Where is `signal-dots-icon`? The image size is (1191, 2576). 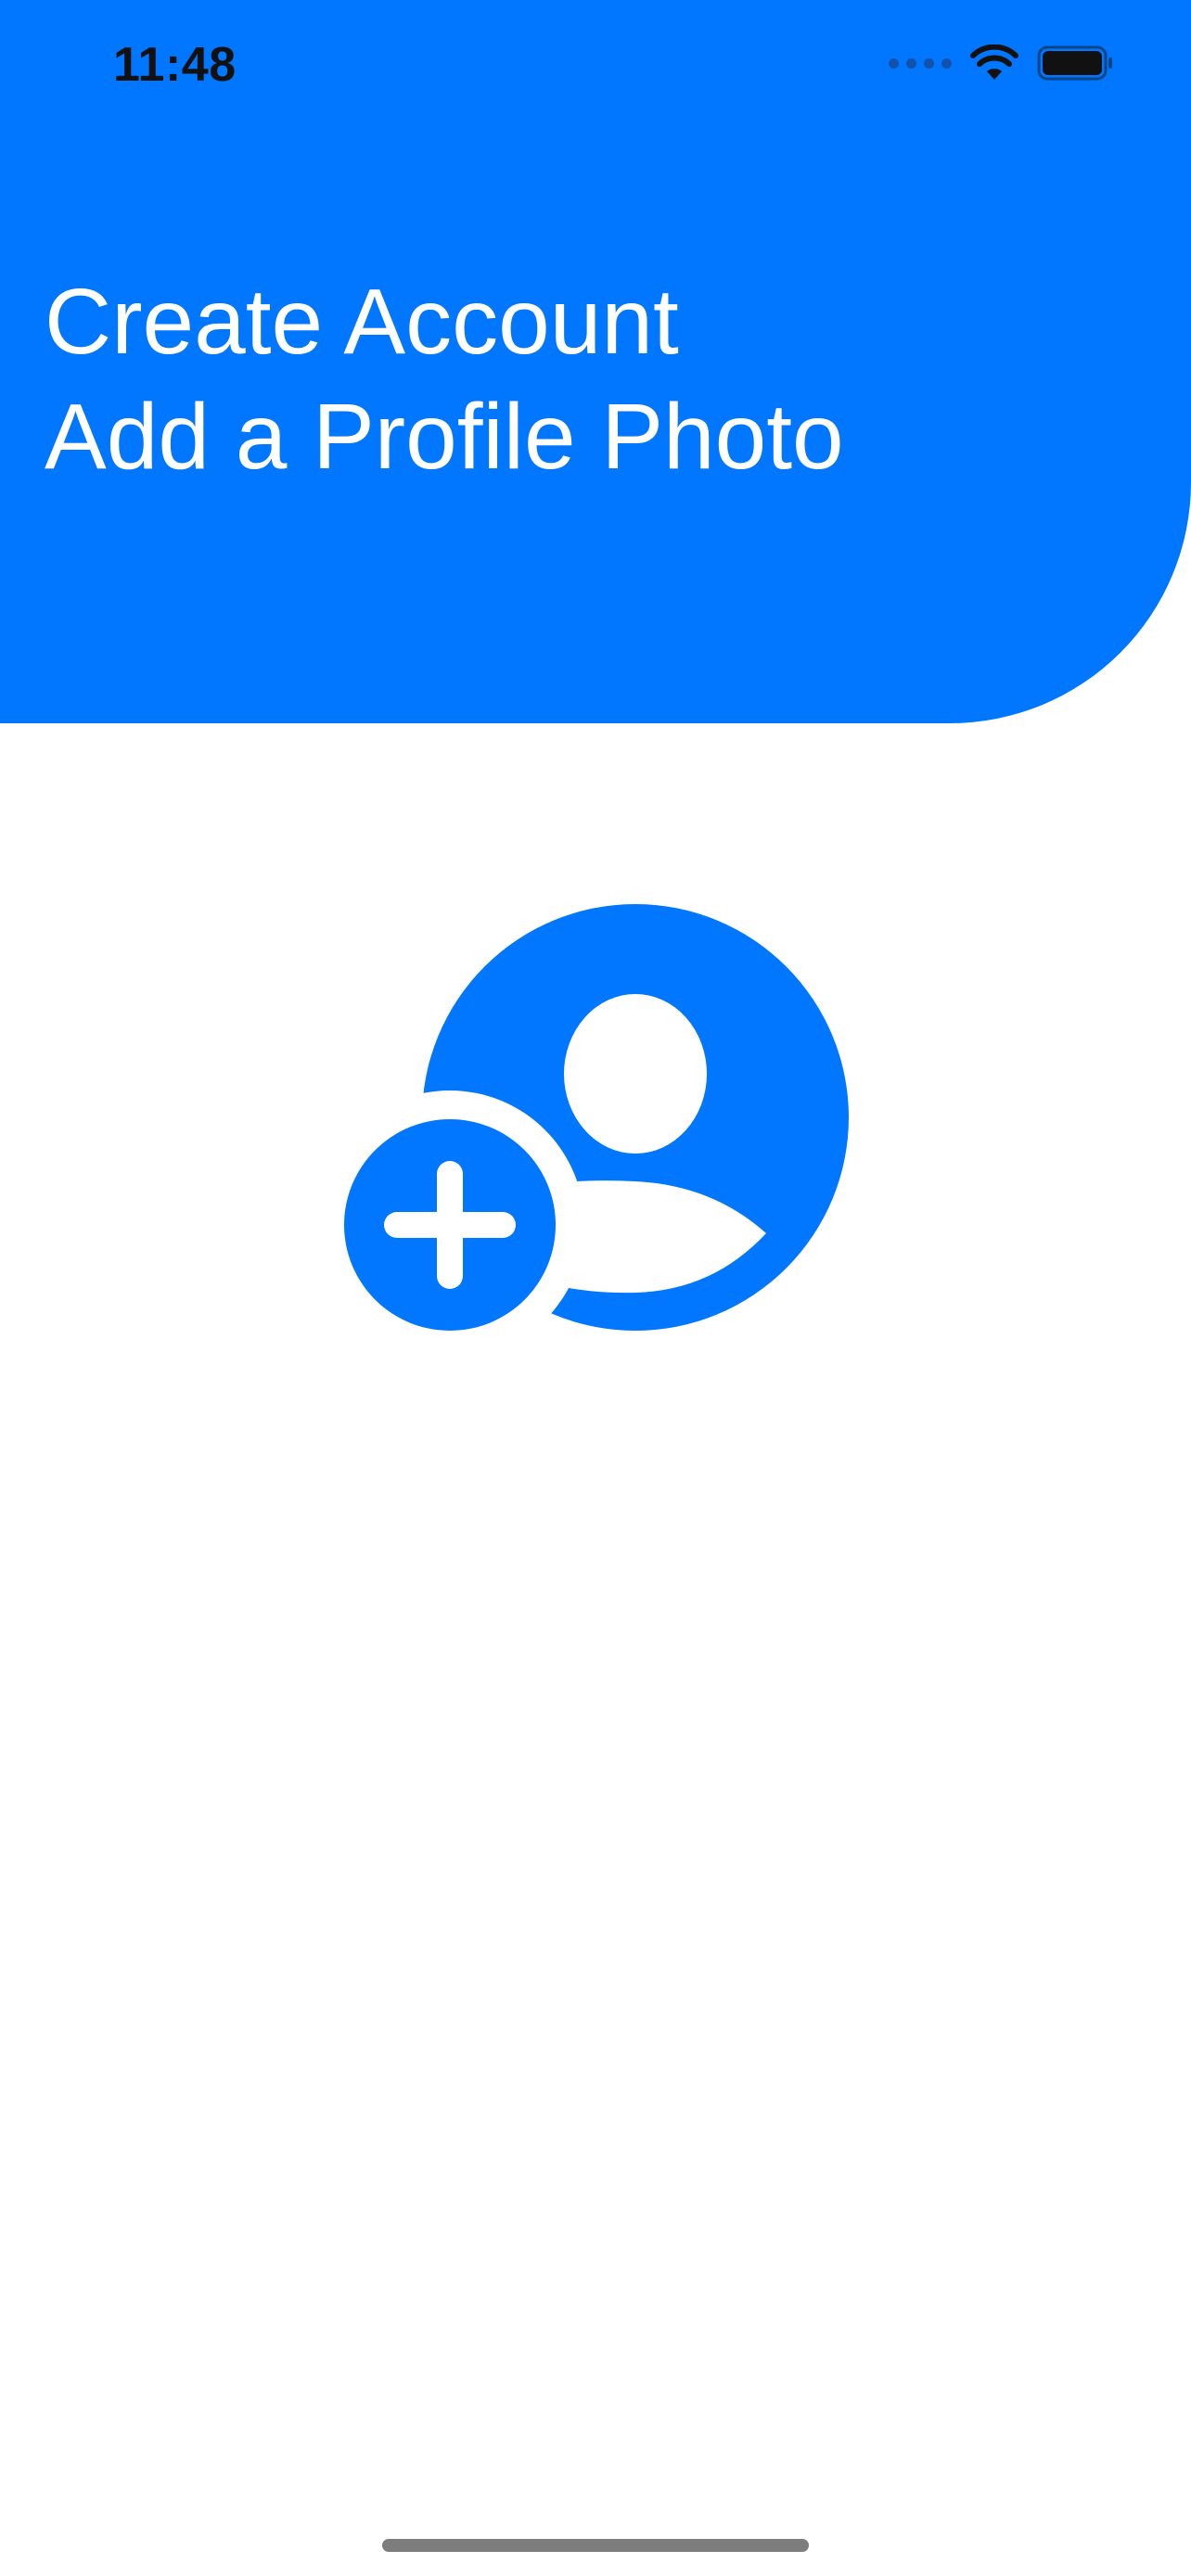 signal-dots-icon is located at coordinates (920, 63).